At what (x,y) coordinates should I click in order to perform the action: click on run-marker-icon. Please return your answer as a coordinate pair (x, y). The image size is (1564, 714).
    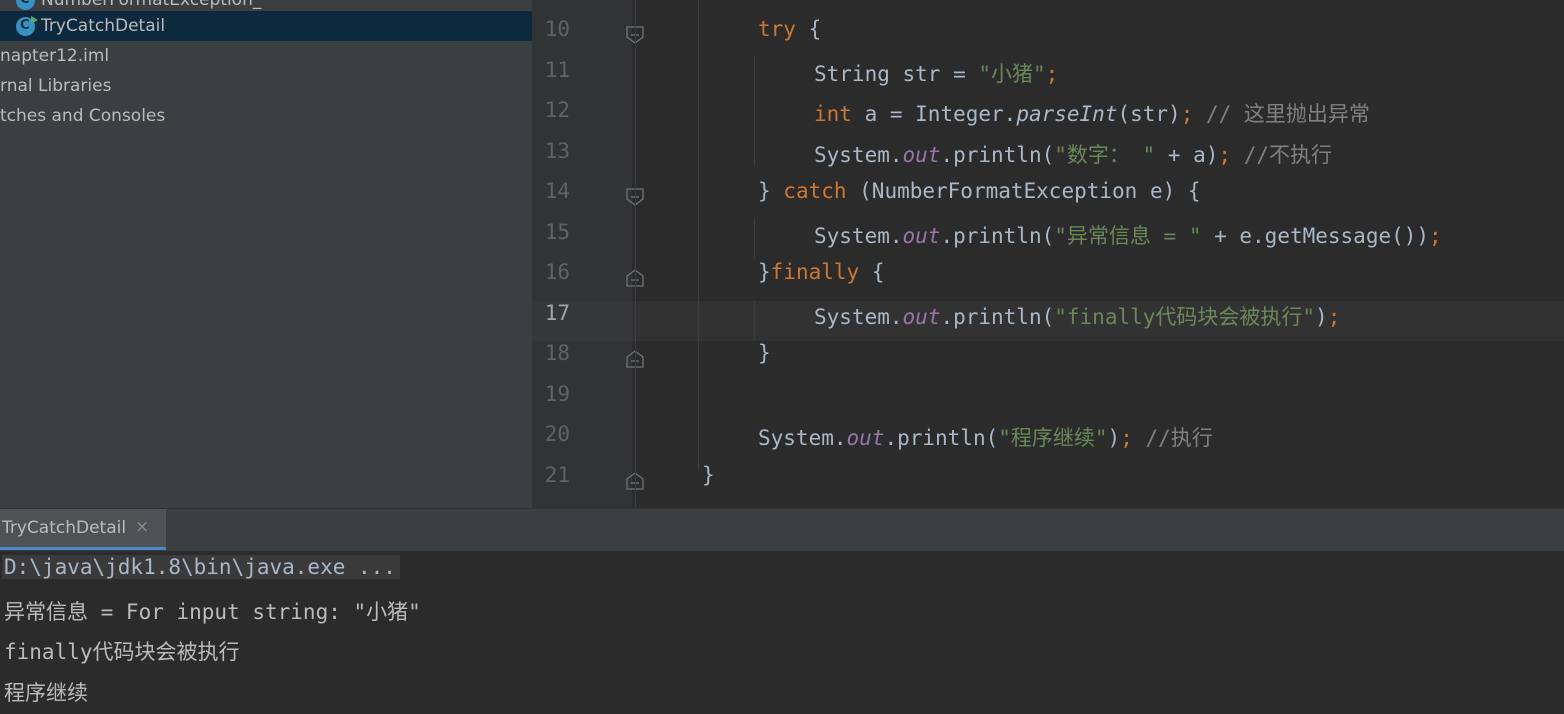
    Looking at the image, I should click on (34, 20).